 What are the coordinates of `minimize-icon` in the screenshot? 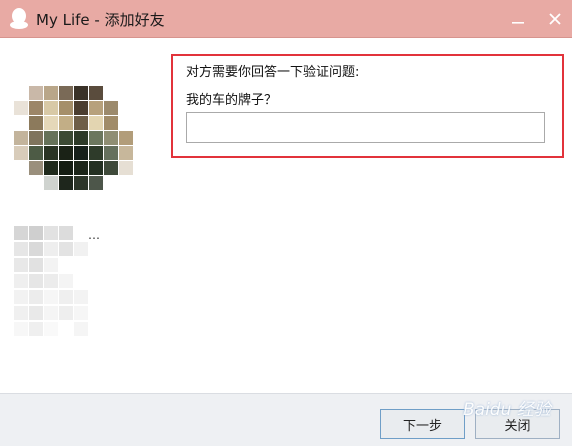 It's located at (518, 23).